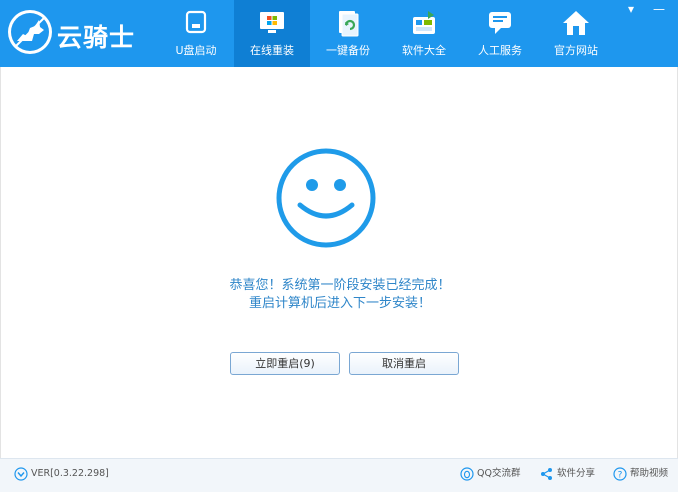 This screenshot has width=678, height=492. Describe the element at coordinates (326, 198) in the screenshot. I see `smiley-face-icon` at that location.